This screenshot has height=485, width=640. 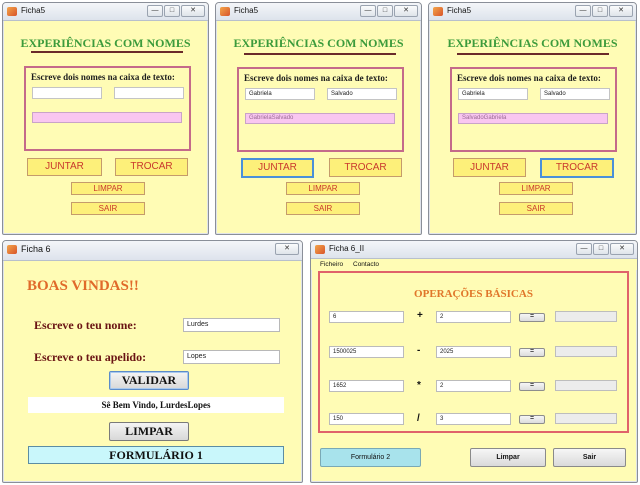 I want to click on welcome-message: Sê Bem Vindo, LurdesLopes, so click(x=156, y=405).